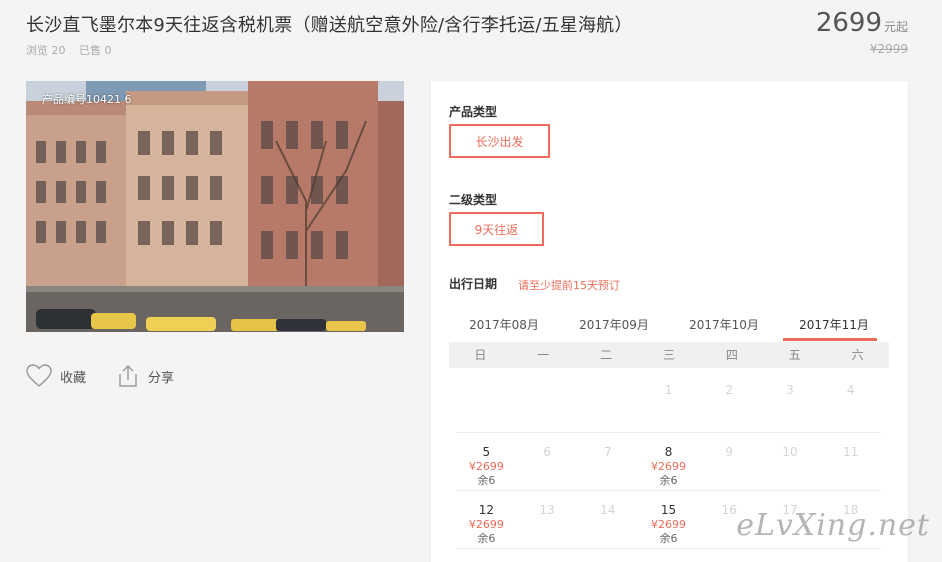 Image resolution: width=942 pixels, height=562 pixels. I want to click on weekday: 四, so click(731, 355).